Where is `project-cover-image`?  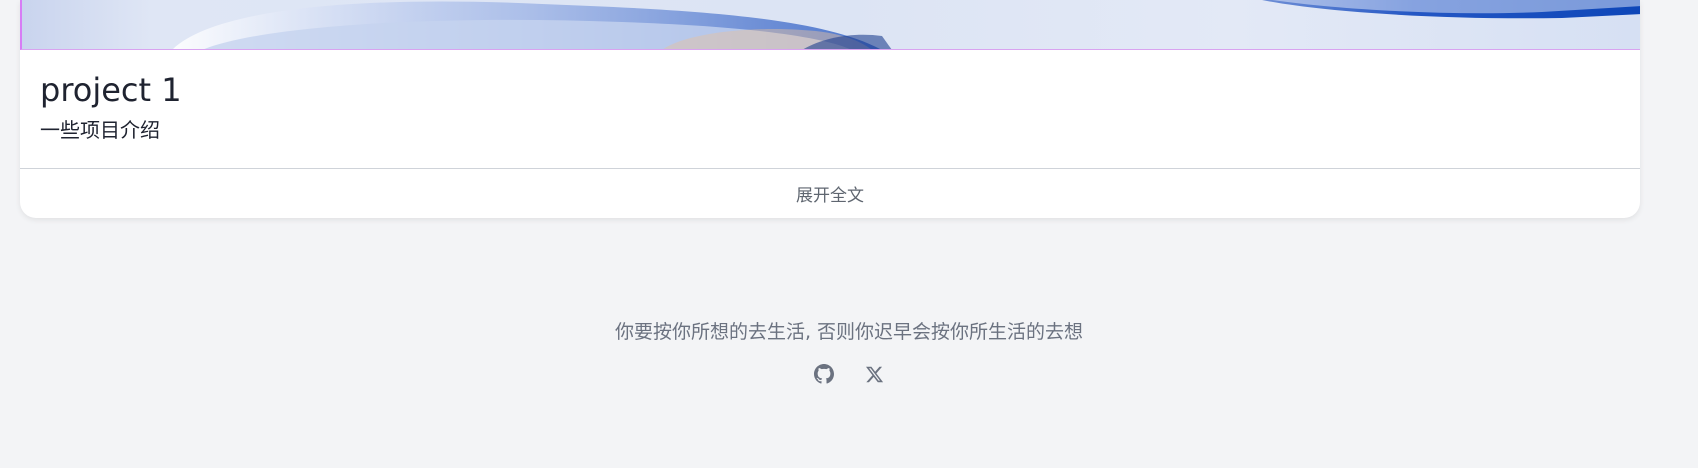 project-cover-image is located at coordinates (830, 25).